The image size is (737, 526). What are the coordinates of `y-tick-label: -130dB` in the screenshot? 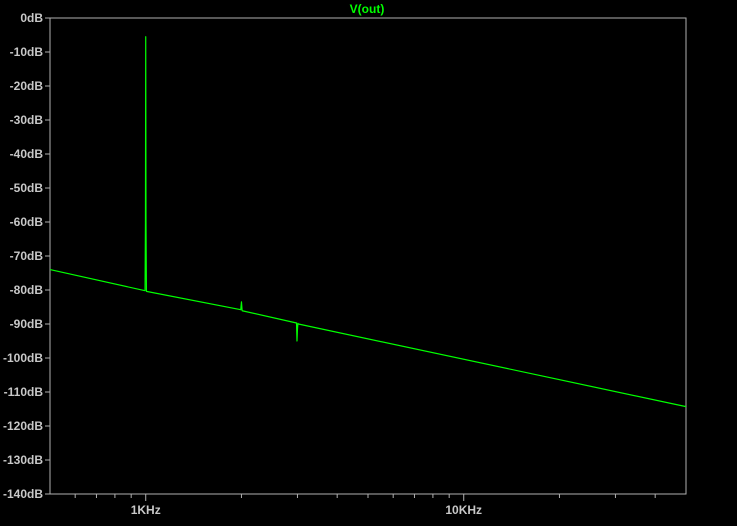 It's located at (23, 460).